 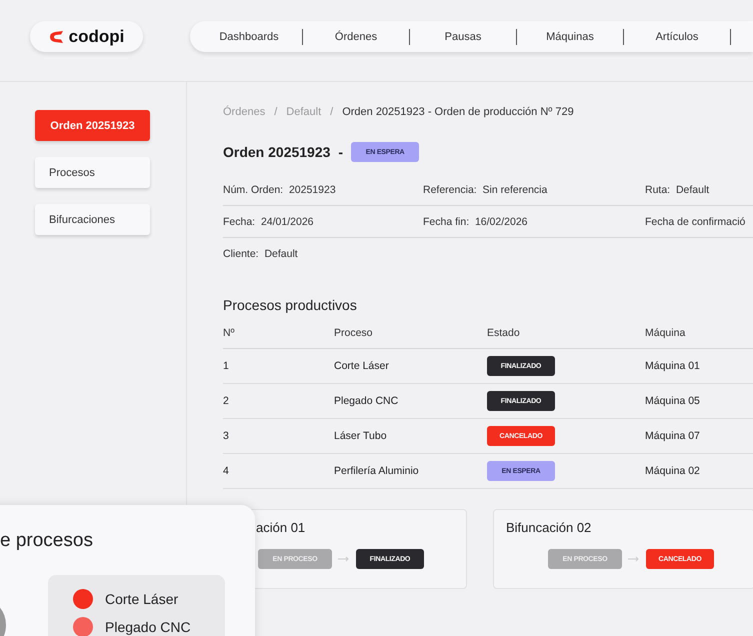 I want to click on table-cell-text: Perfilería Aluminio, so click(x=377, y=471).